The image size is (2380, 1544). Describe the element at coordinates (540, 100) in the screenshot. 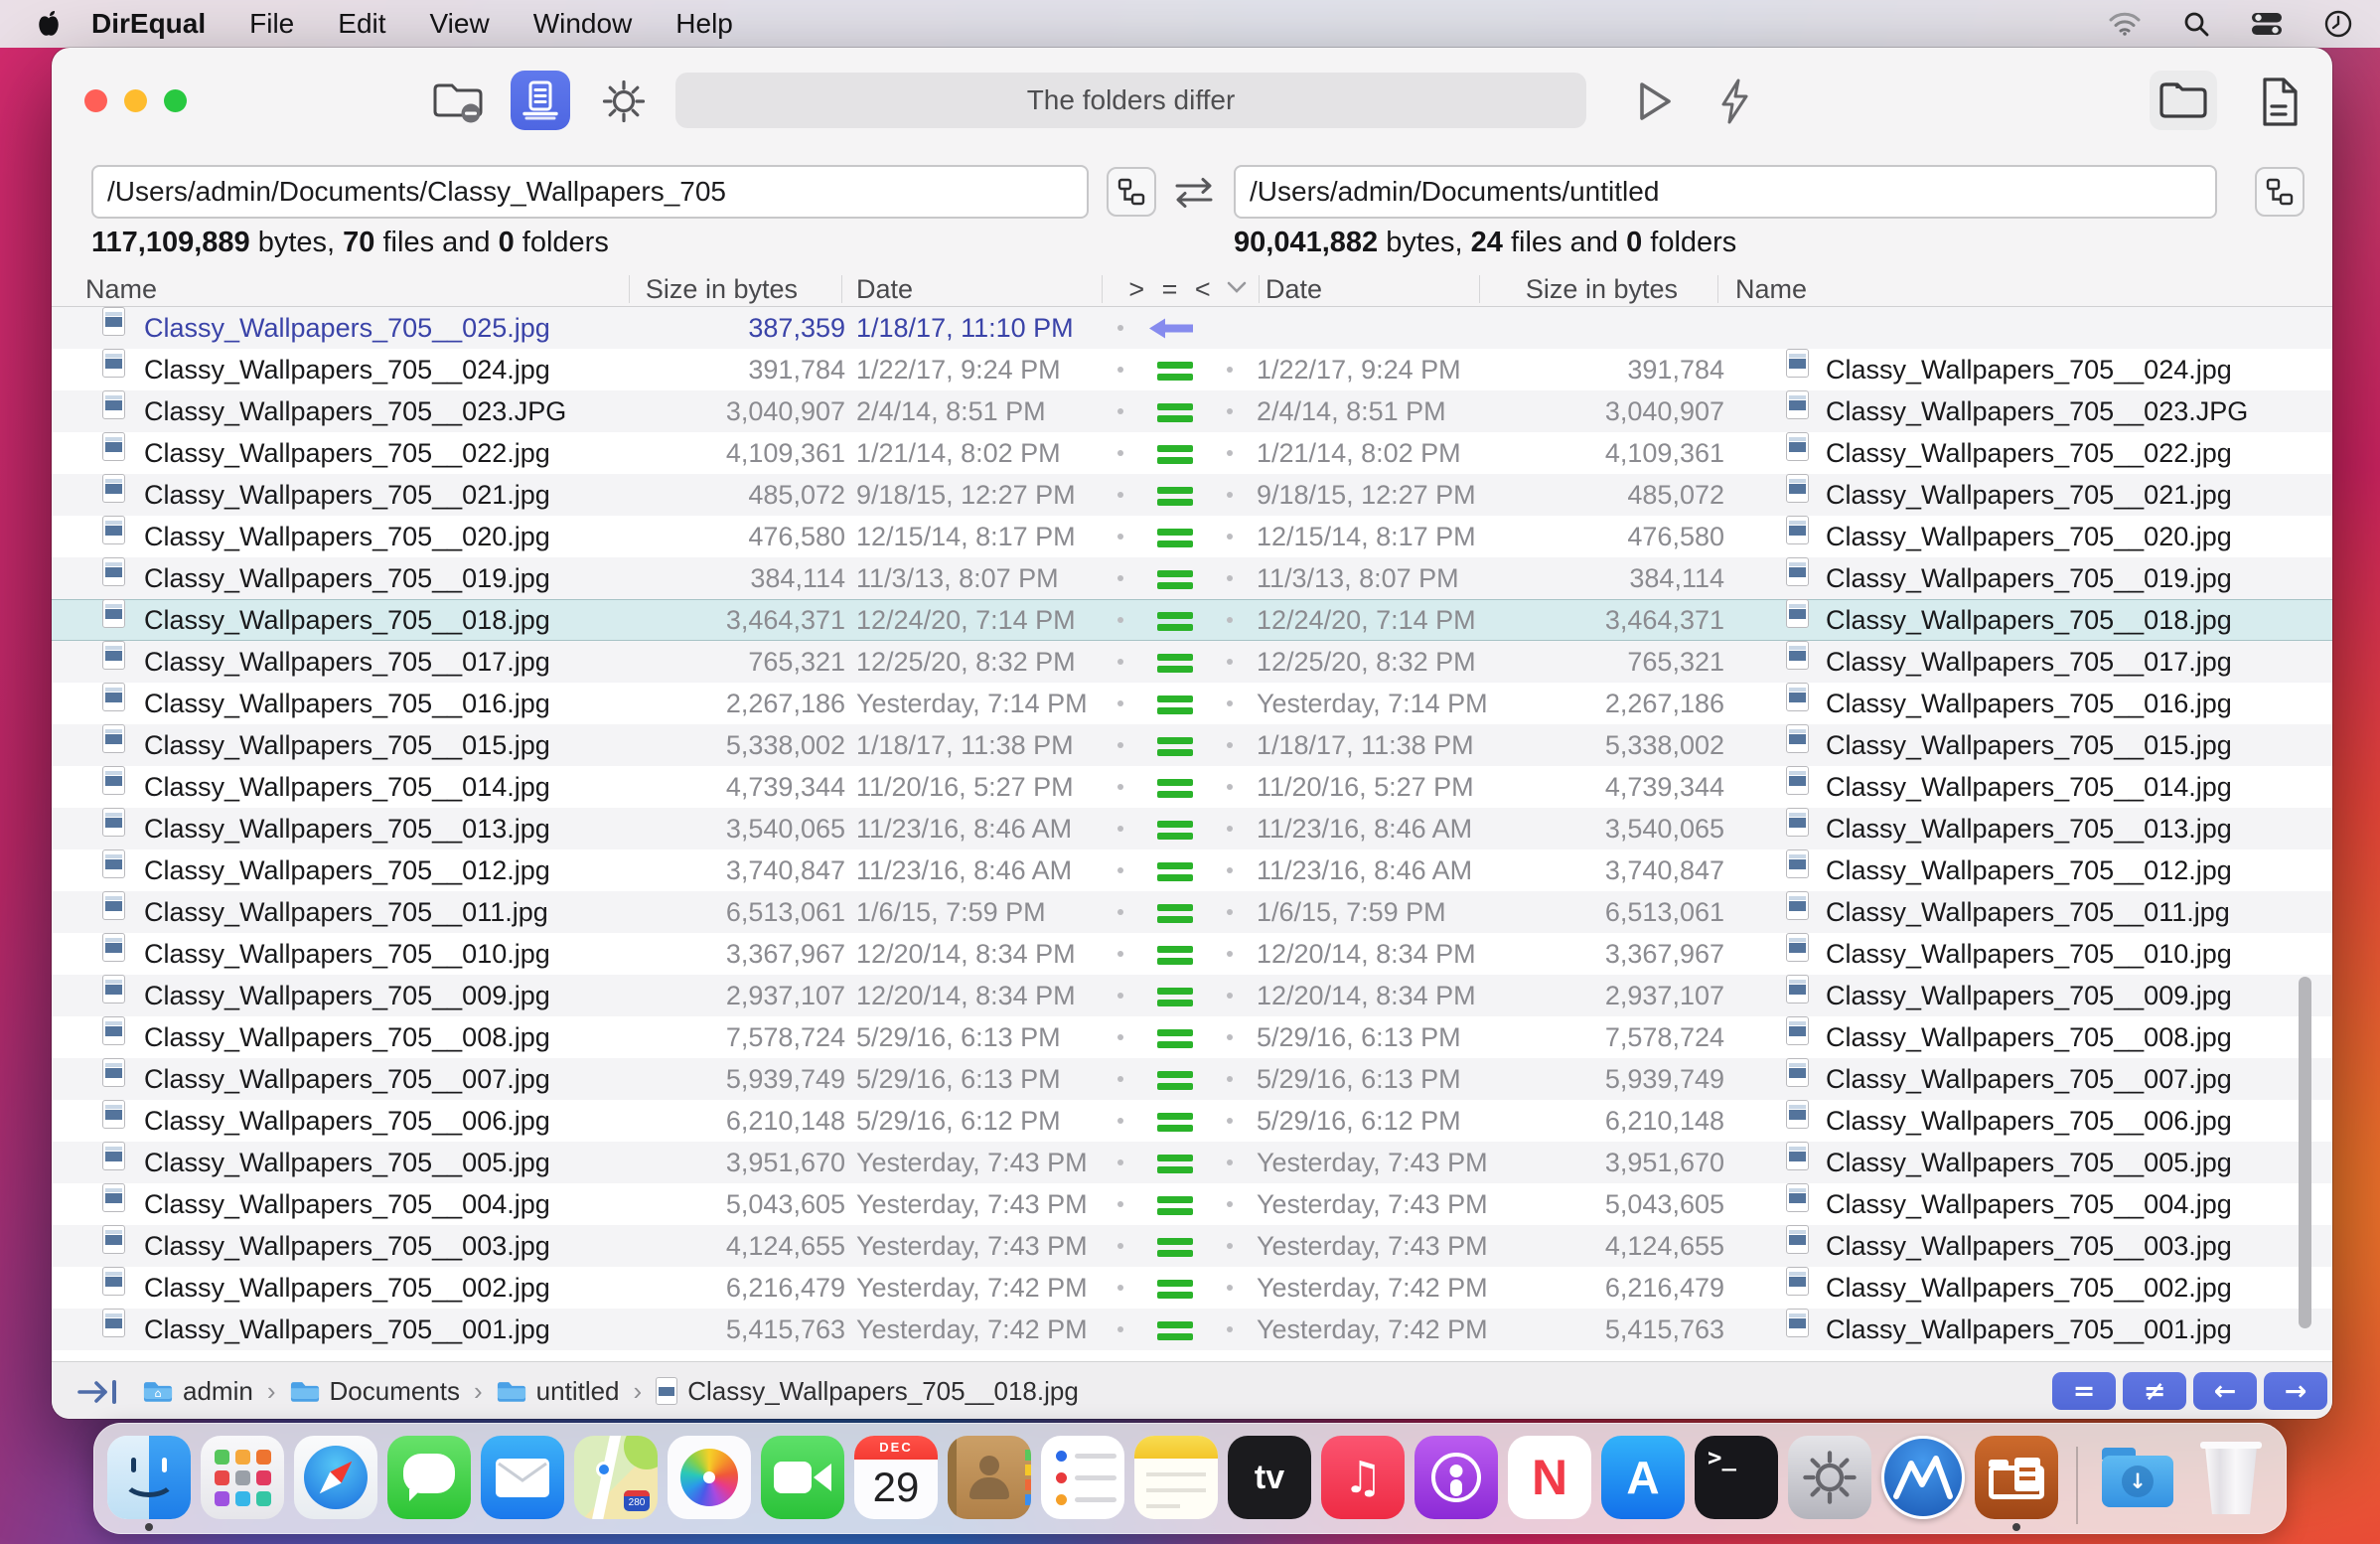

I see `compare-scan-button` at that location.